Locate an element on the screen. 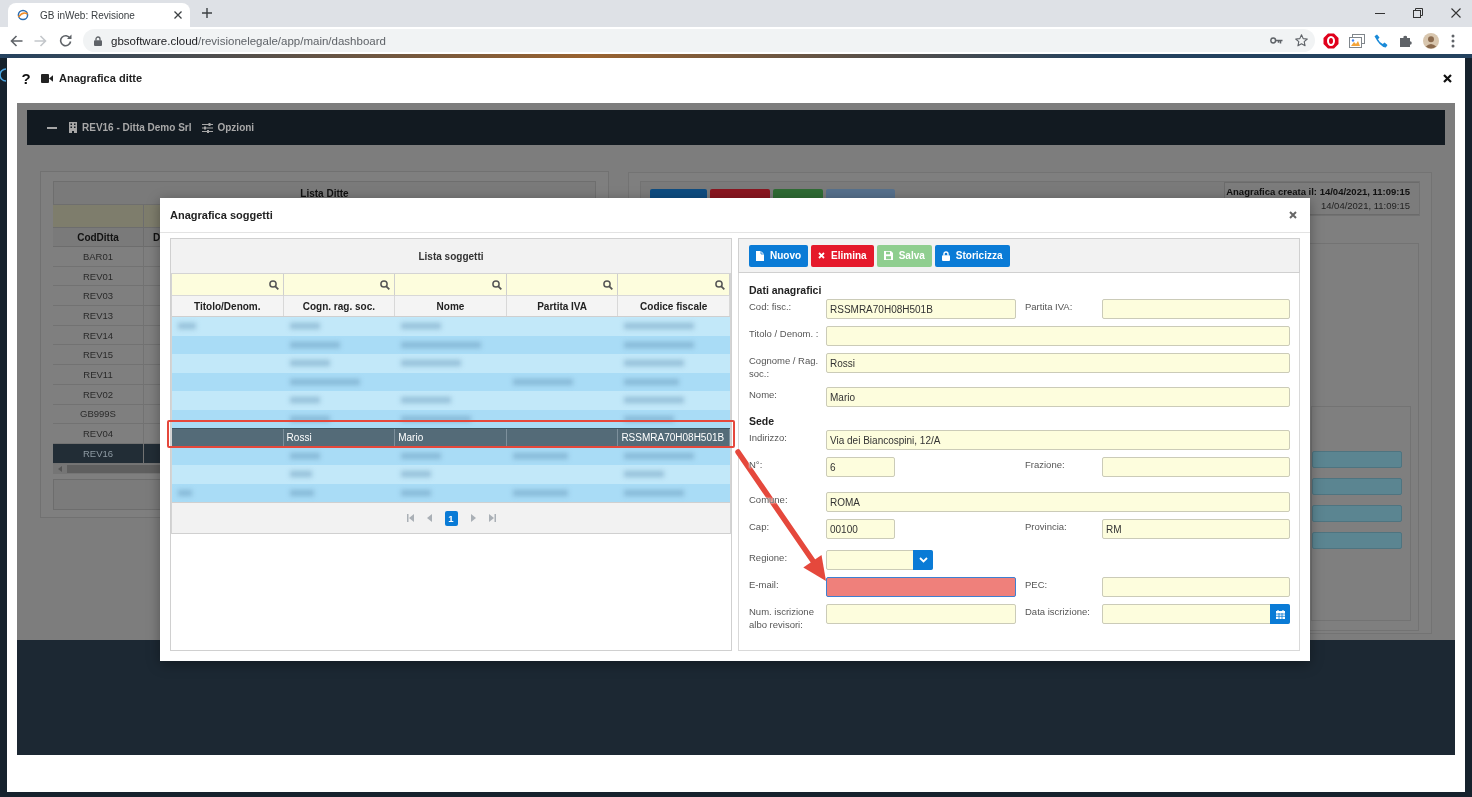  table-cell: REV03 is located at coordinates (98, 296).